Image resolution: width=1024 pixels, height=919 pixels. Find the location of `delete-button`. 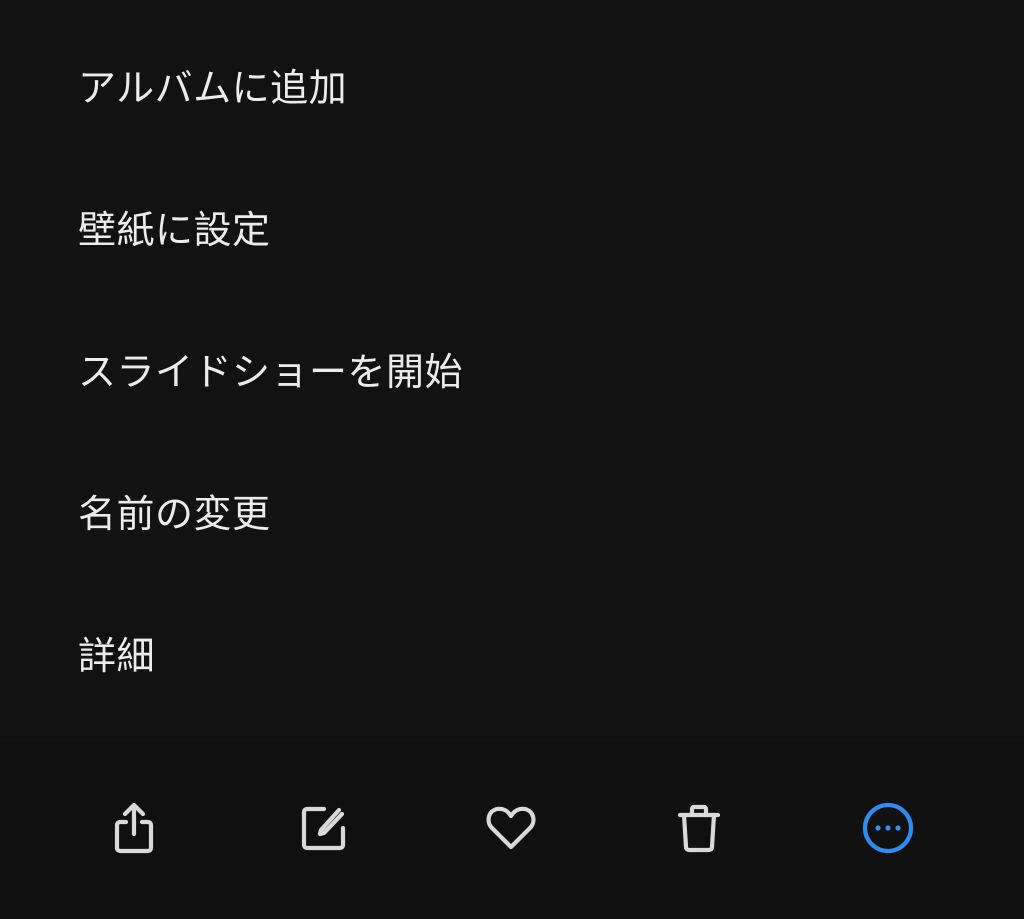

delete-button is located at coordinates (699, 828).